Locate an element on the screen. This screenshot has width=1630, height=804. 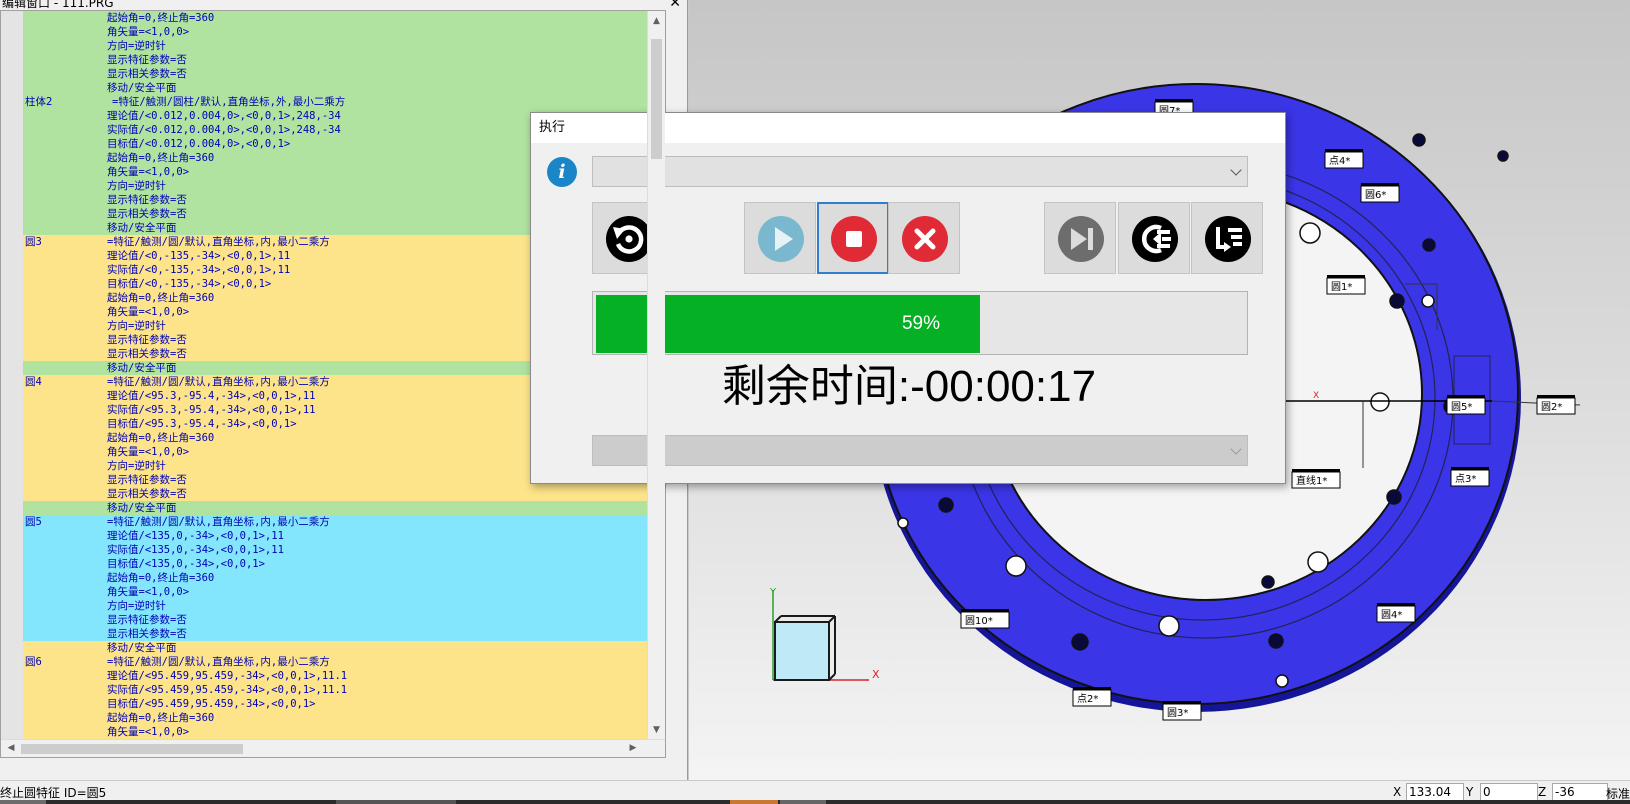
feature-label-tag: 直线1* is located at coordinates (1316, 479).